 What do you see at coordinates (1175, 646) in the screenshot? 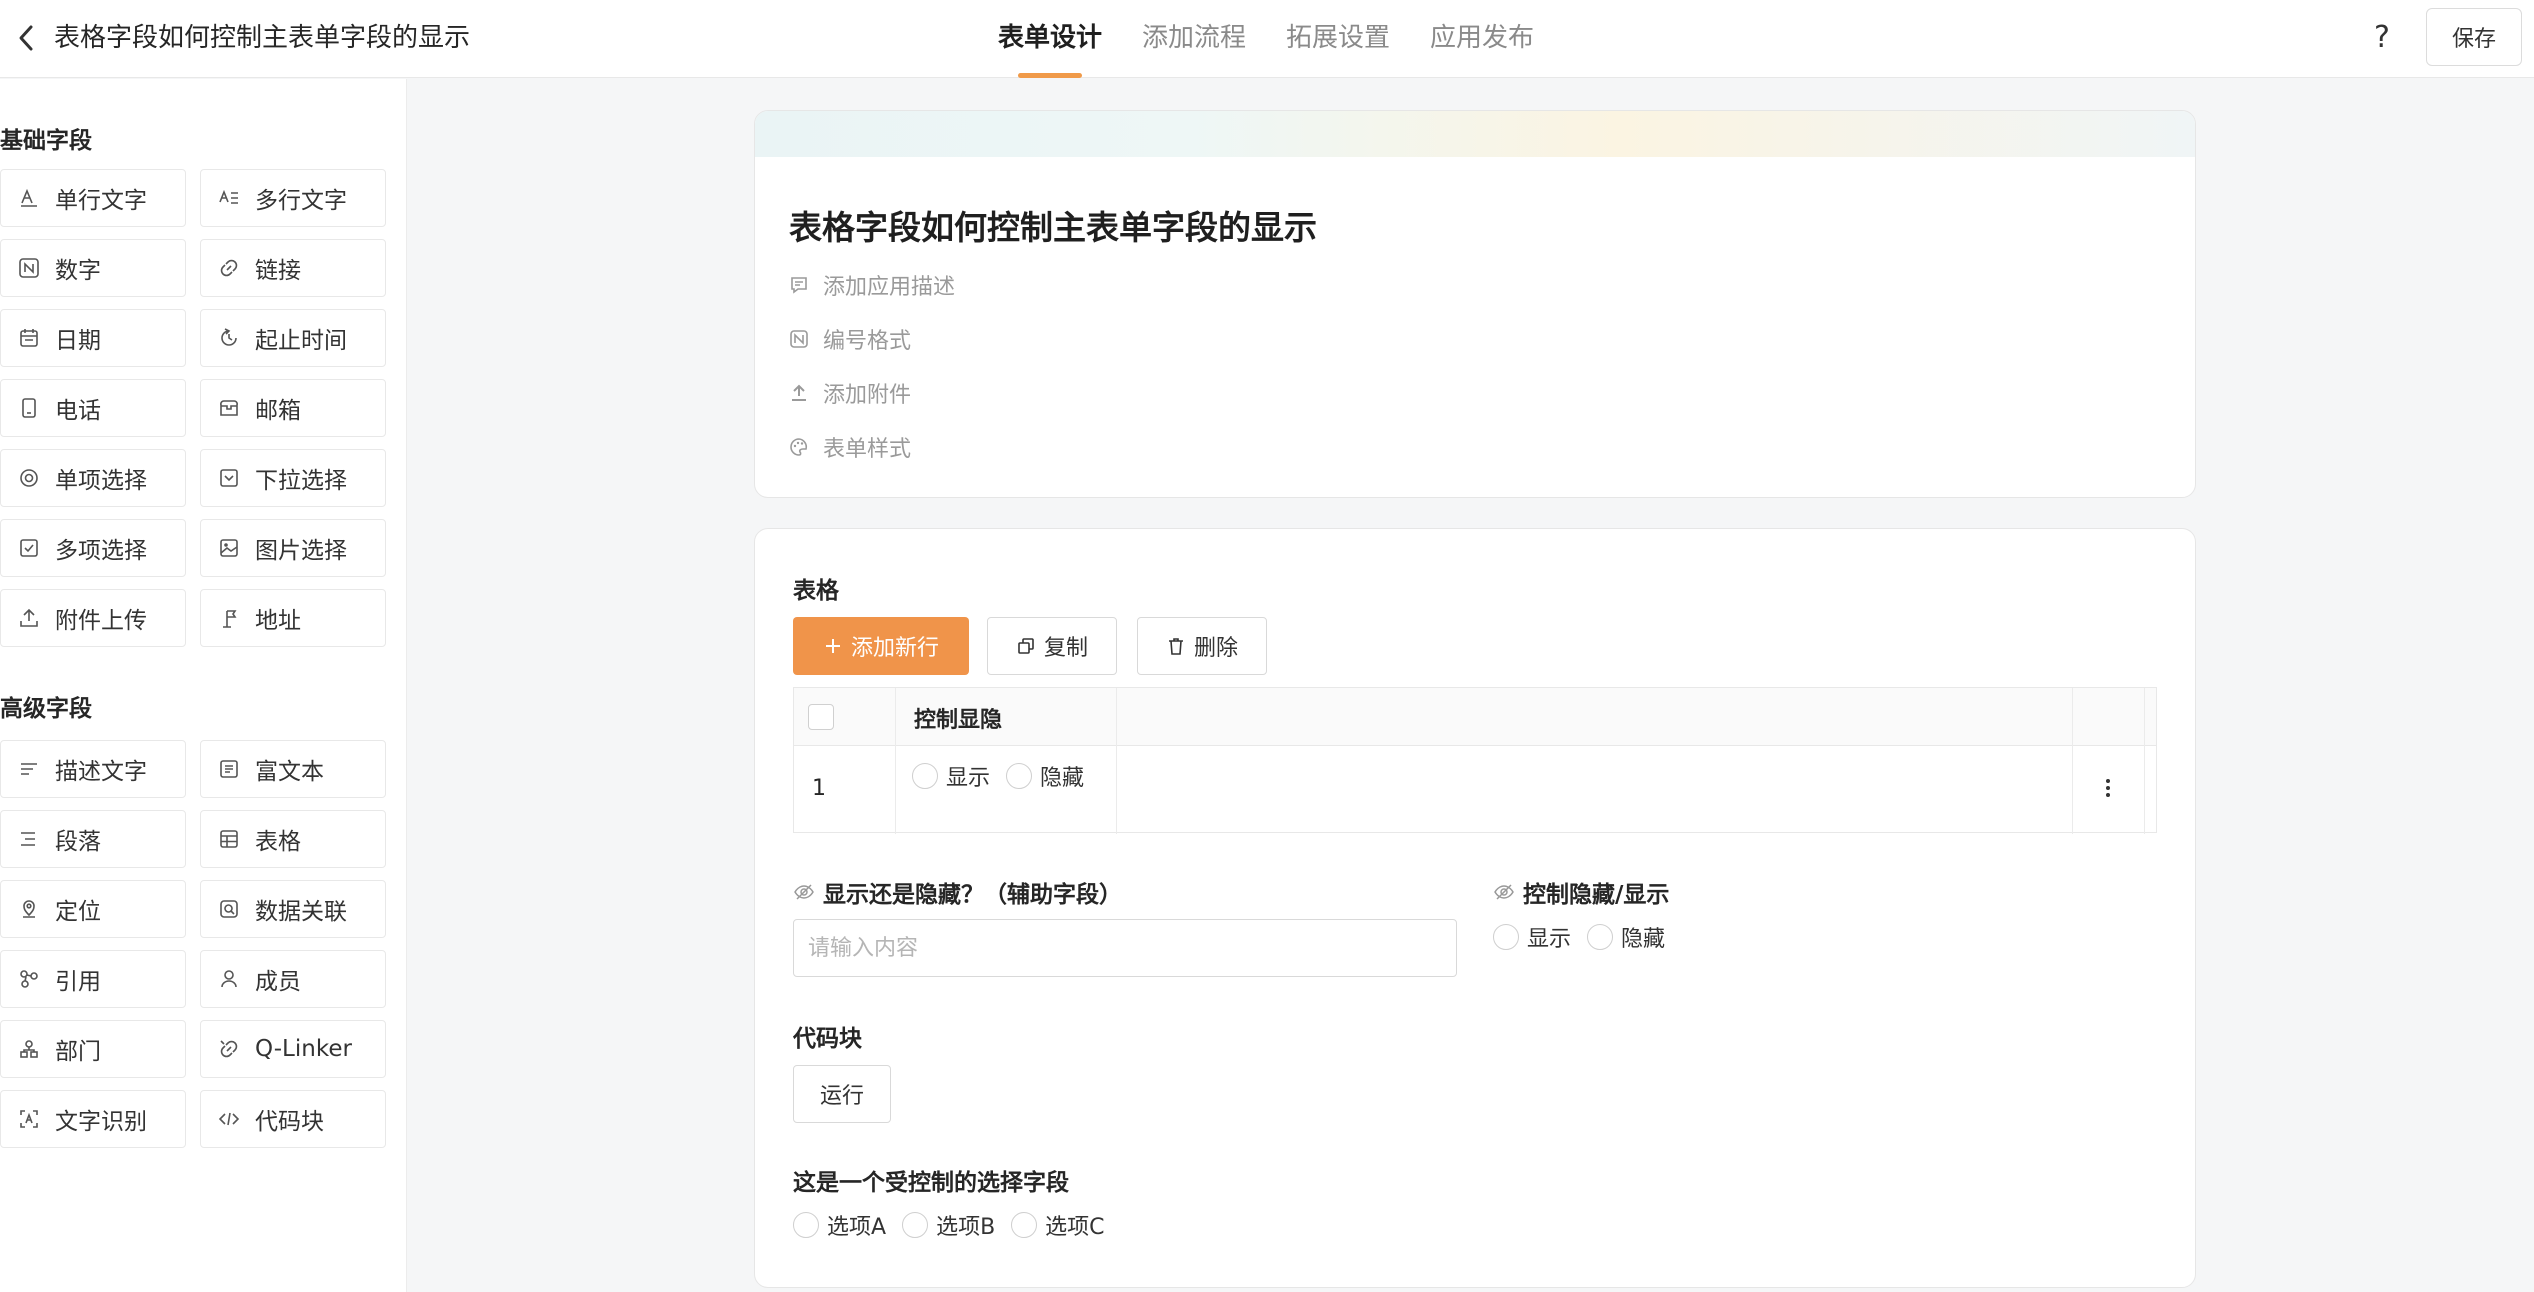
I see `trash-icon` at bounding box center [1175, 646].